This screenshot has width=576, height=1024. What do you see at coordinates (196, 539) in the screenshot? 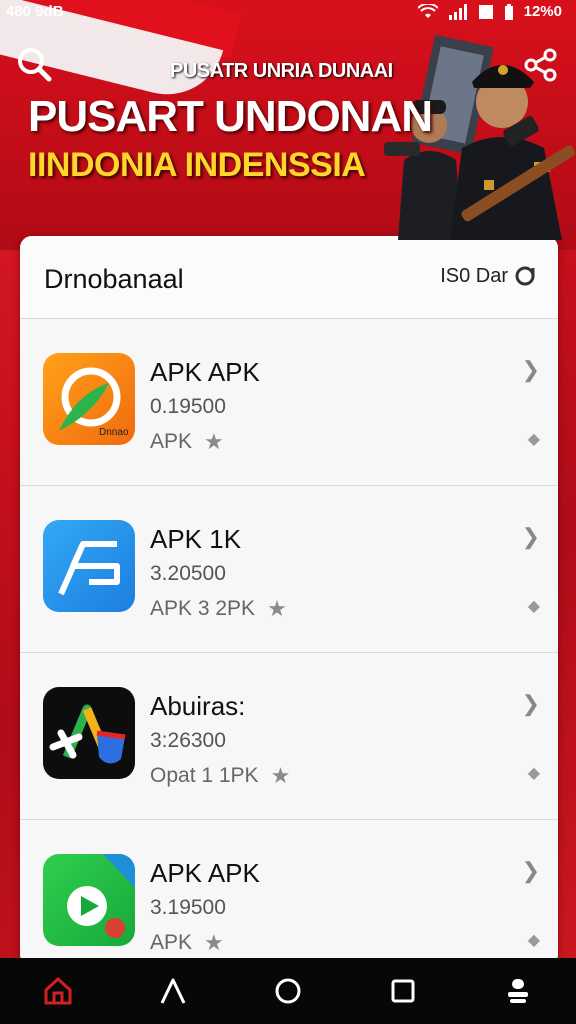
I see `app-name: APK 1K` at bounding box center [196, 539].